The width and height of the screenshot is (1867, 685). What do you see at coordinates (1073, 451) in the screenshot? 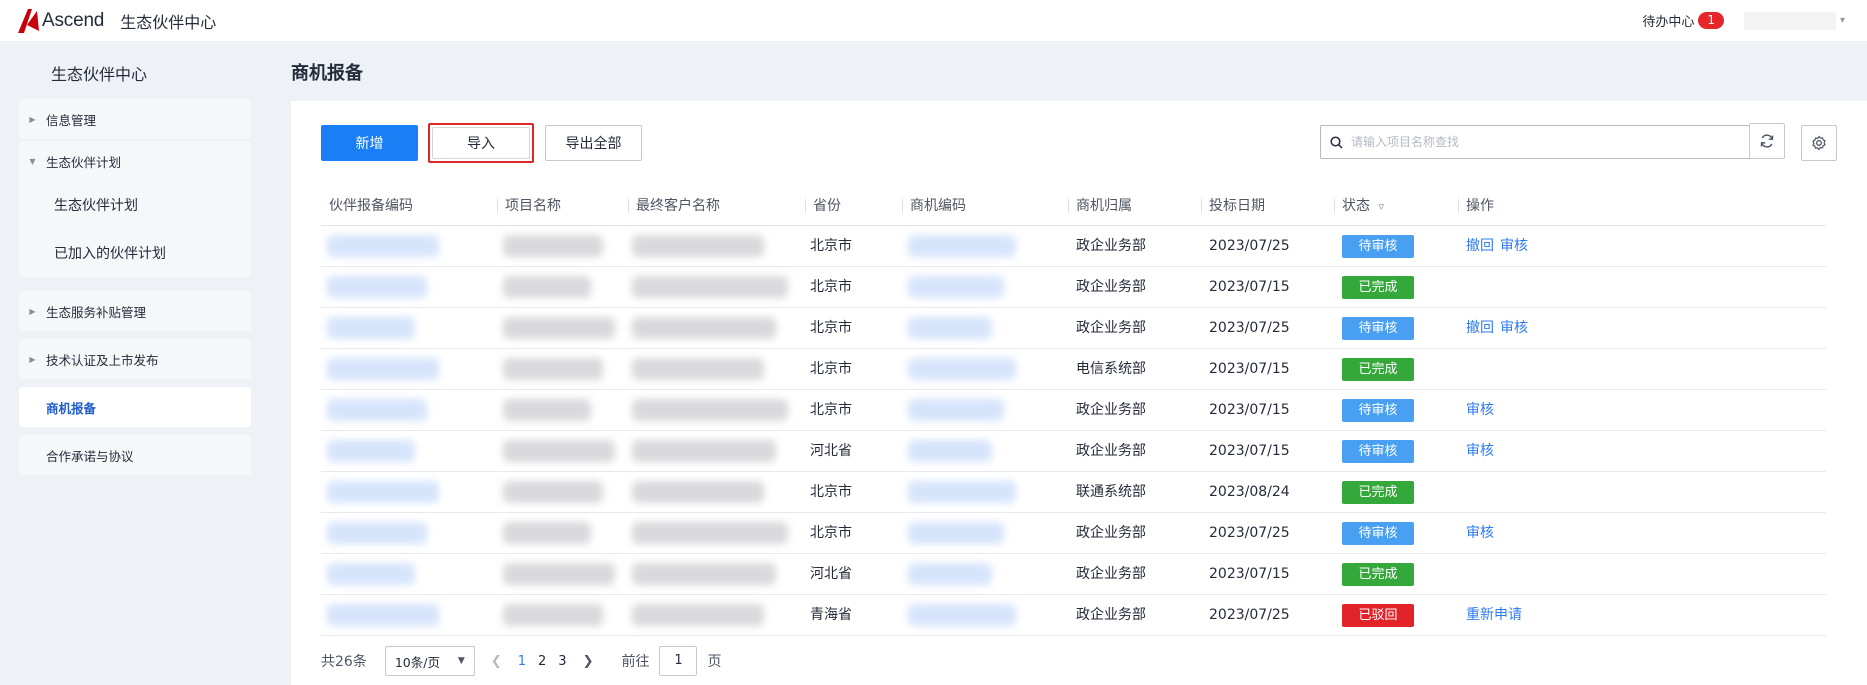
I see `table-row: 河北省 政企业务部 2023/07/15 待审核 审核` at bounding box center [1073, 451].